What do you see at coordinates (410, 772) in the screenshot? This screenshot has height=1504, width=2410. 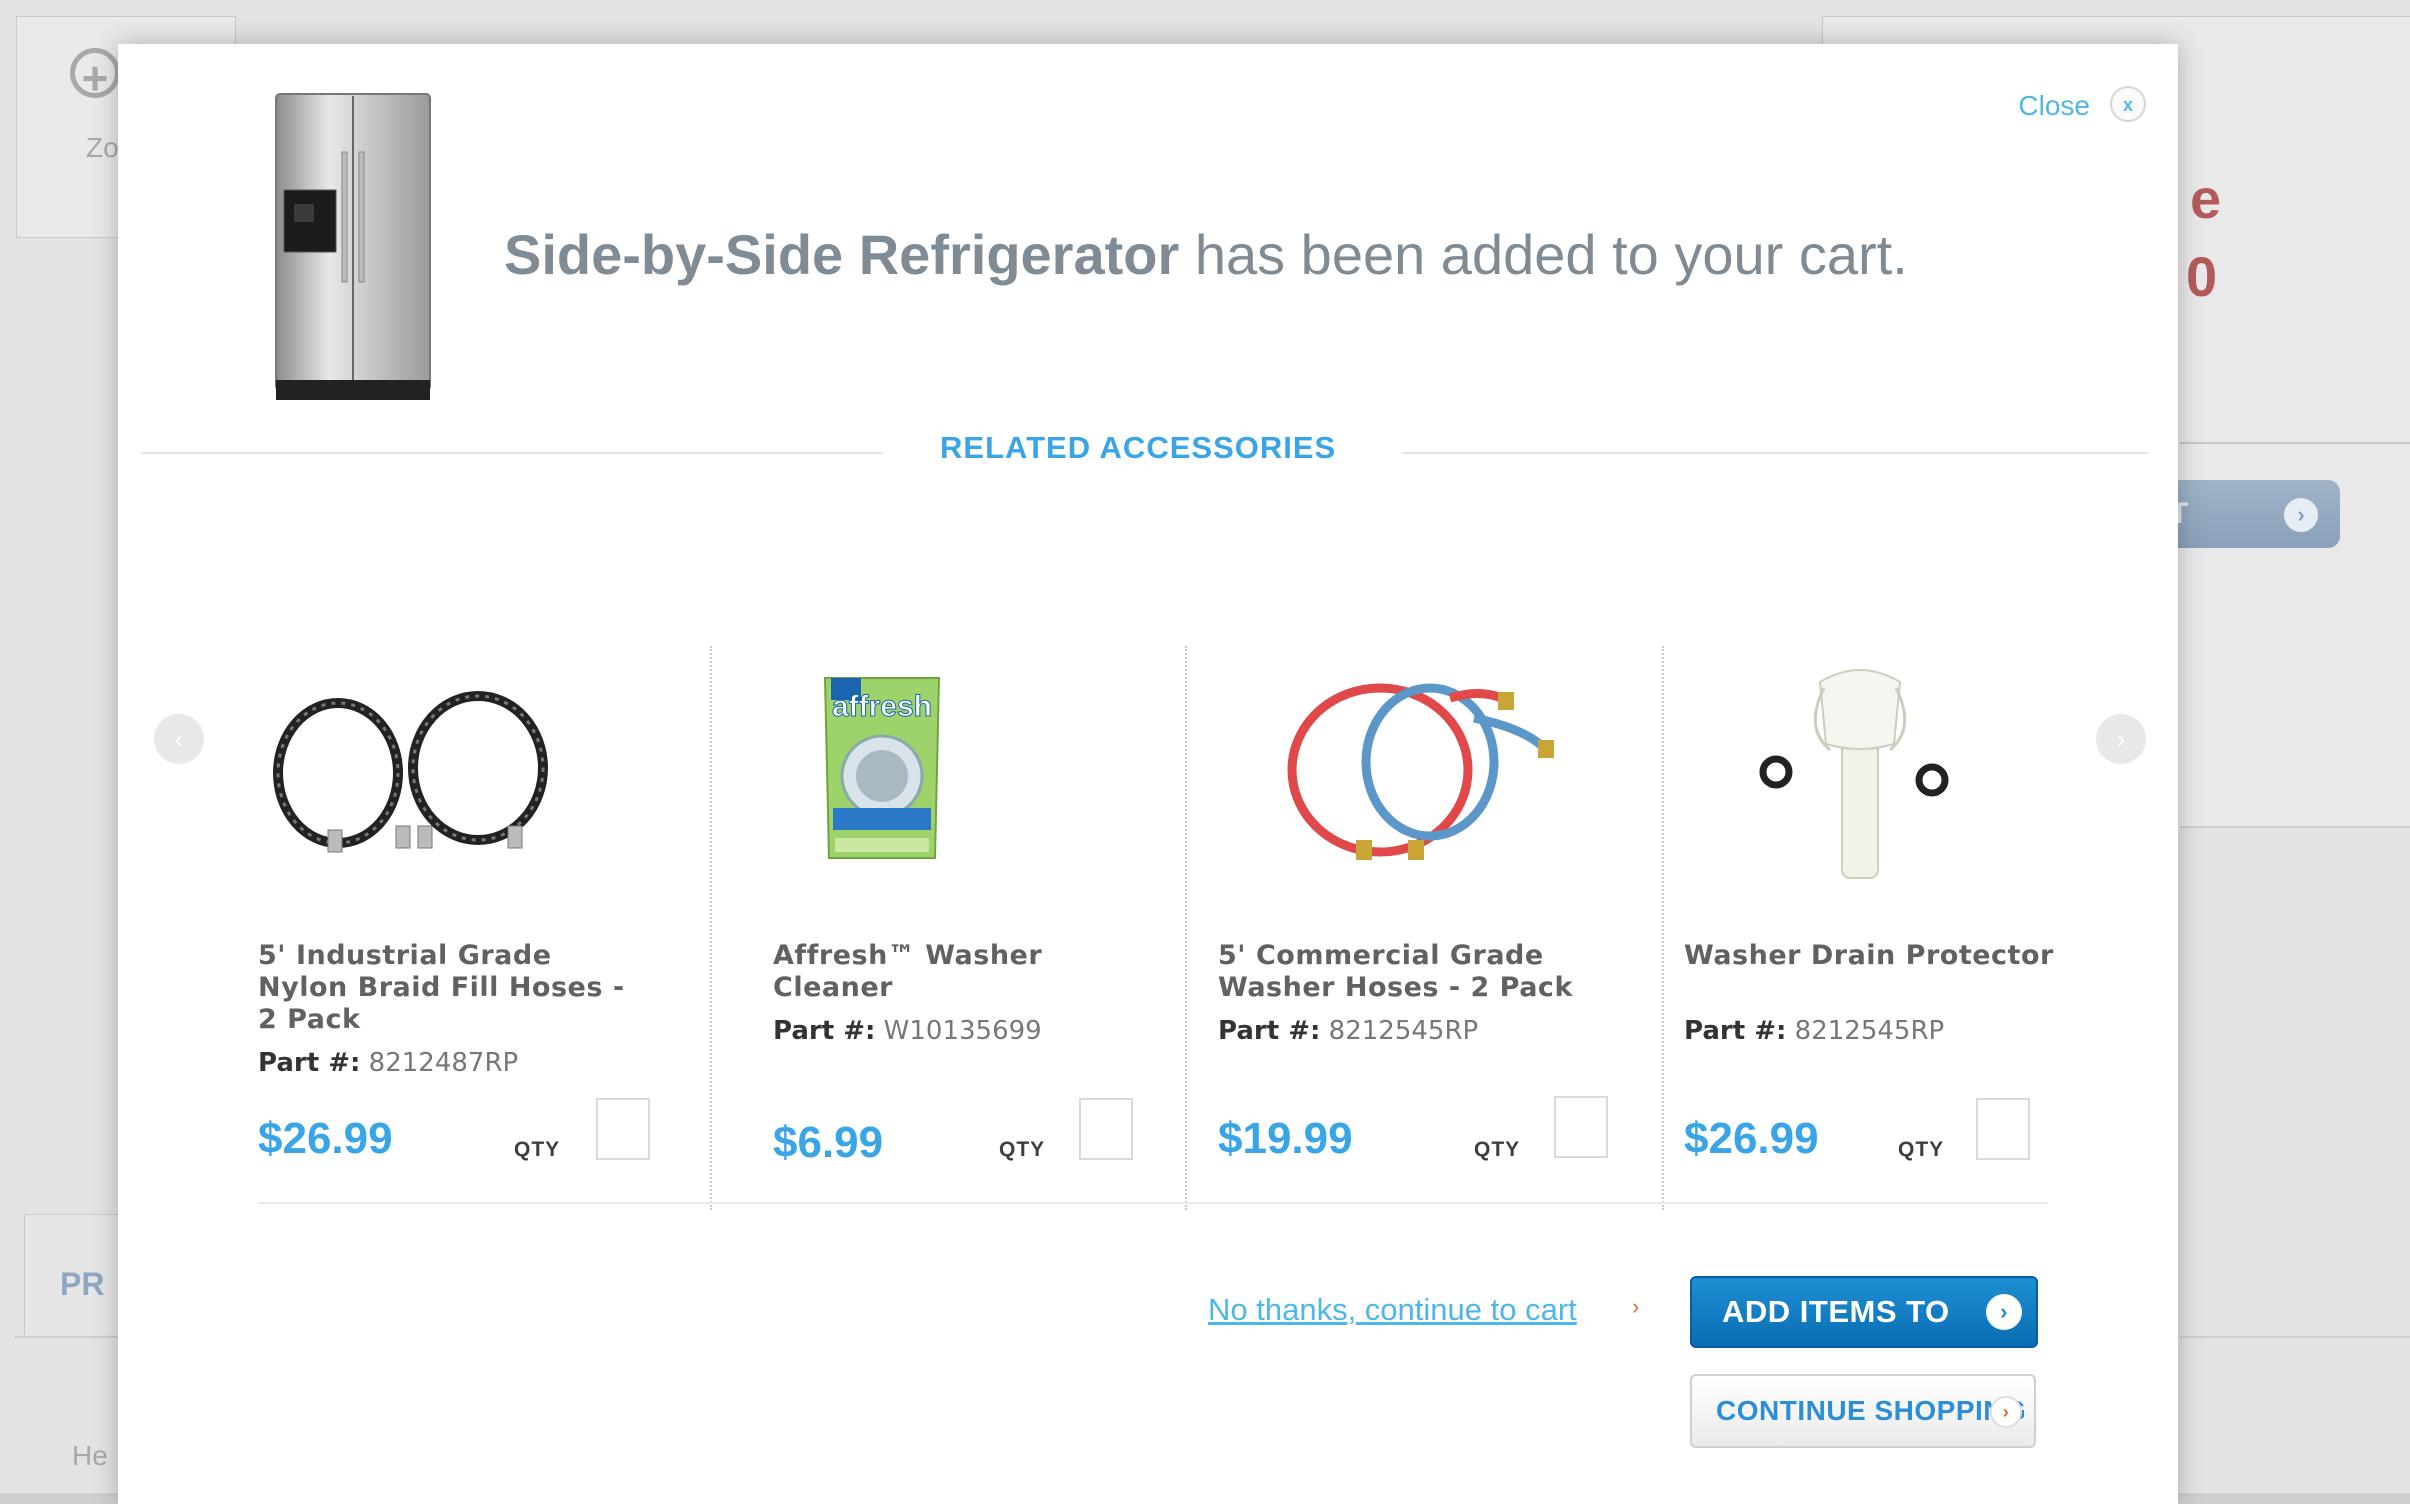 I see `braided-hoses-icon` at bounding box center [410, 772].